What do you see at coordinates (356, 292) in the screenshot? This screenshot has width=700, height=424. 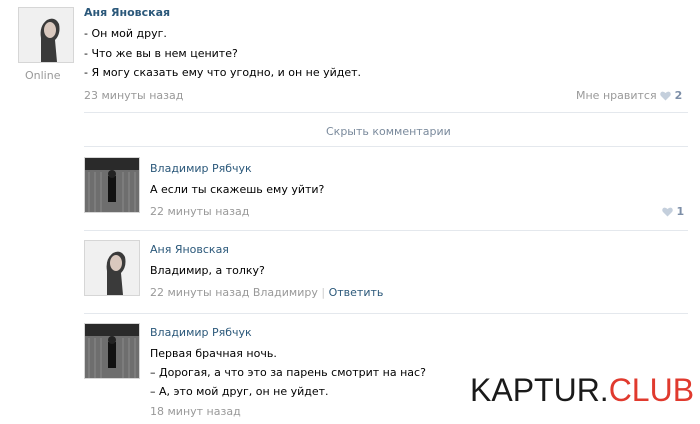 I see `reply-link: Ответить` at bounding box center [356, 292].